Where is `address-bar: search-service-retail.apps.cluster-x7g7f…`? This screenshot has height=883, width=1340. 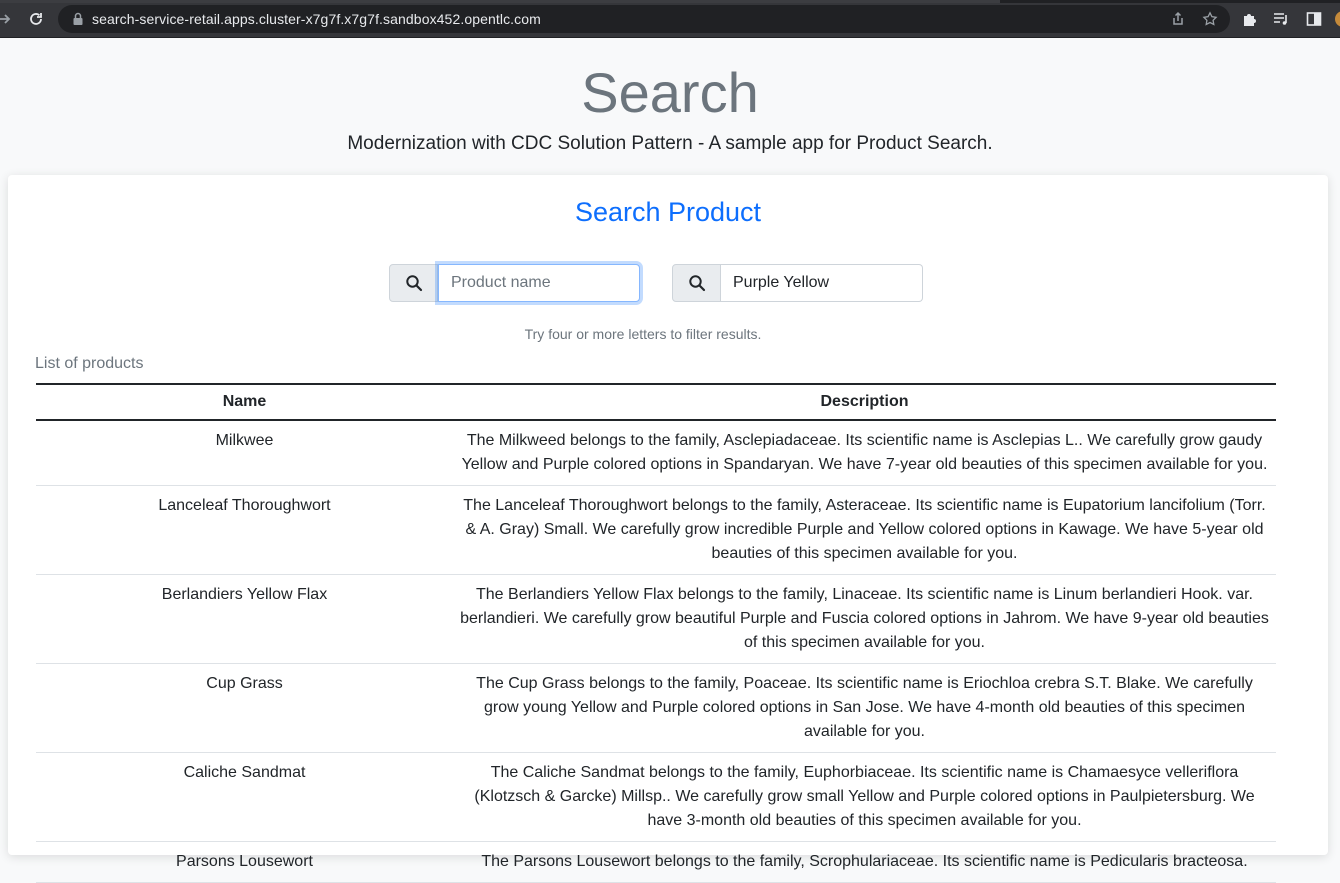
address-bar: search-service-retail.apps.cluster-x7g7f… is located at coordinates (644, 19).